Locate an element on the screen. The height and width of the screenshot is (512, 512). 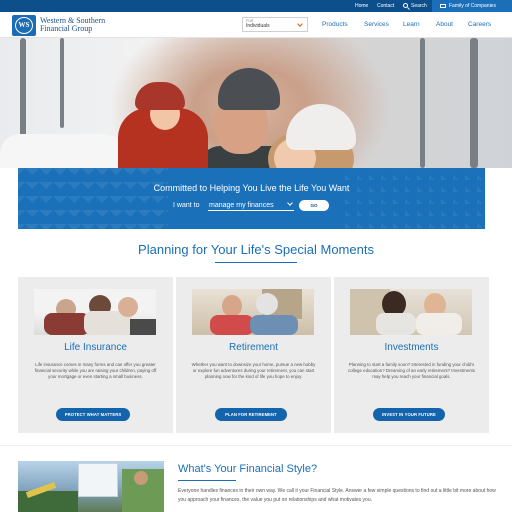
brand-line-2: Financial Group is located at coordinates (66, 28).